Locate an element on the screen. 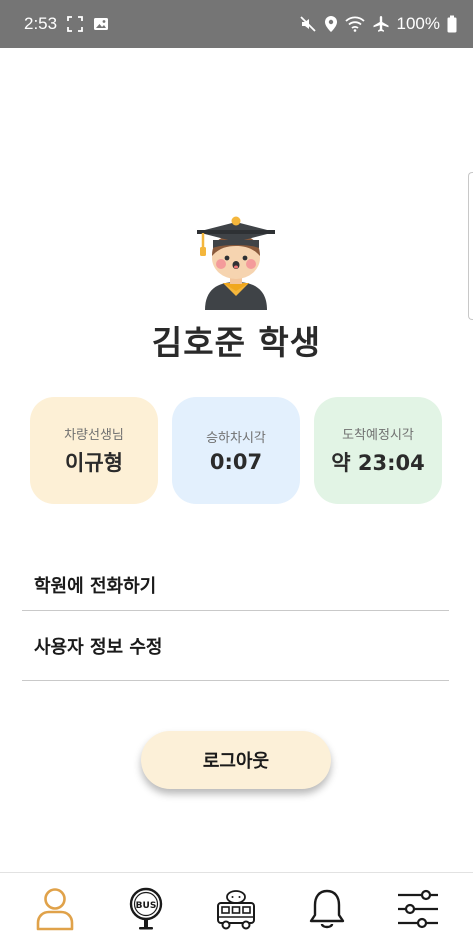 The width and height of the screenshot is (473, 945). graduate-student-avatar-icon is located at coordinates (236, 263).